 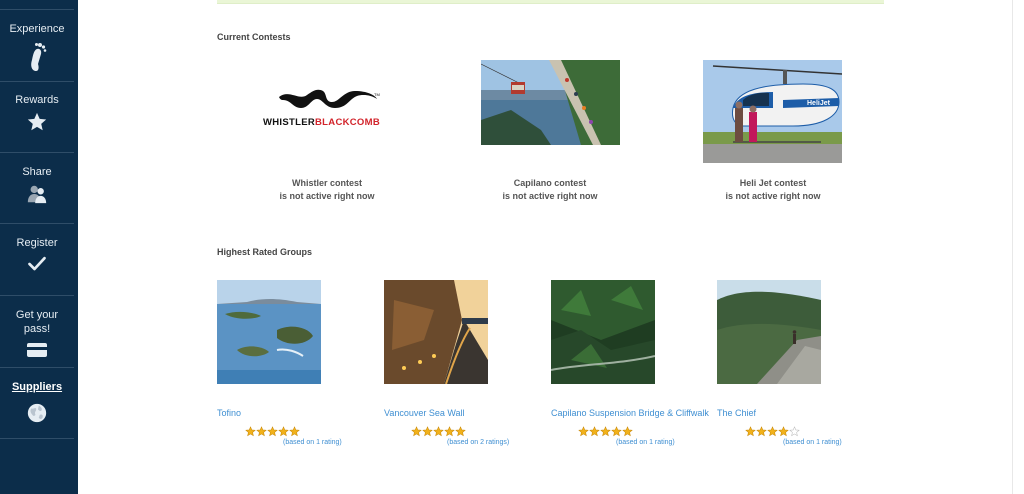 I want to click on star-empty-icon, so click(x=794, y=431).